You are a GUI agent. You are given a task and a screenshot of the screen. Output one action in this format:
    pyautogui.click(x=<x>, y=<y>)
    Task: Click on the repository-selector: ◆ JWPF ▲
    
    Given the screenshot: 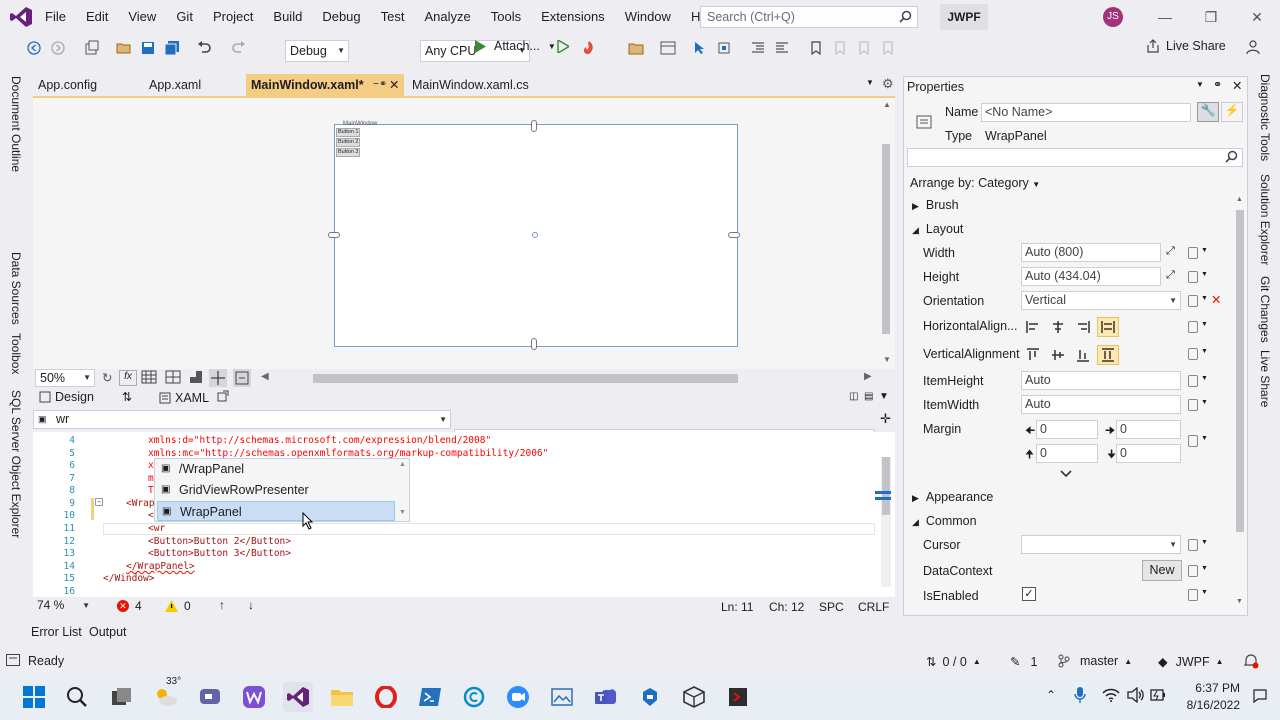 What is the action you would take?
    pyautogui.click(x=1191, y=662)
    